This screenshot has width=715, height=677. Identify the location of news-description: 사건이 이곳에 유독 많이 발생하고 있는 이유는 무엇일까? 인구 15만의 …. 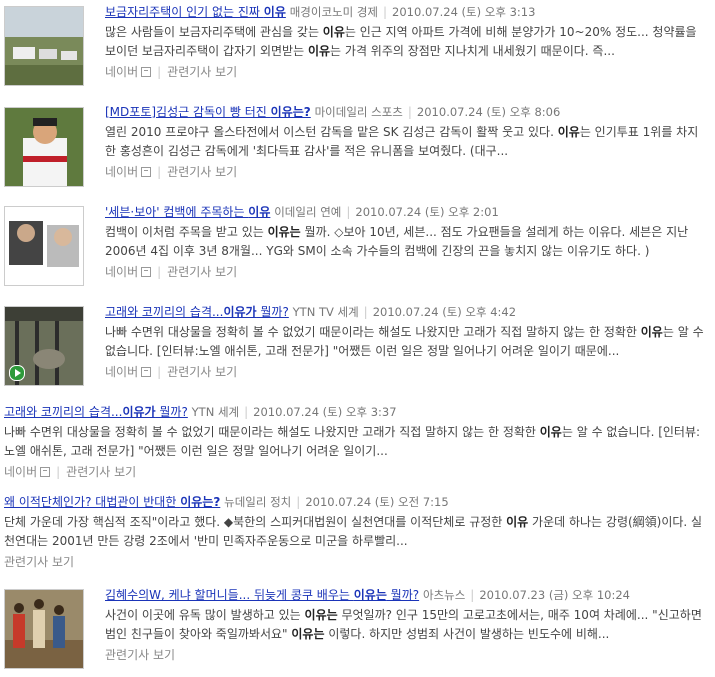
(403, 624).